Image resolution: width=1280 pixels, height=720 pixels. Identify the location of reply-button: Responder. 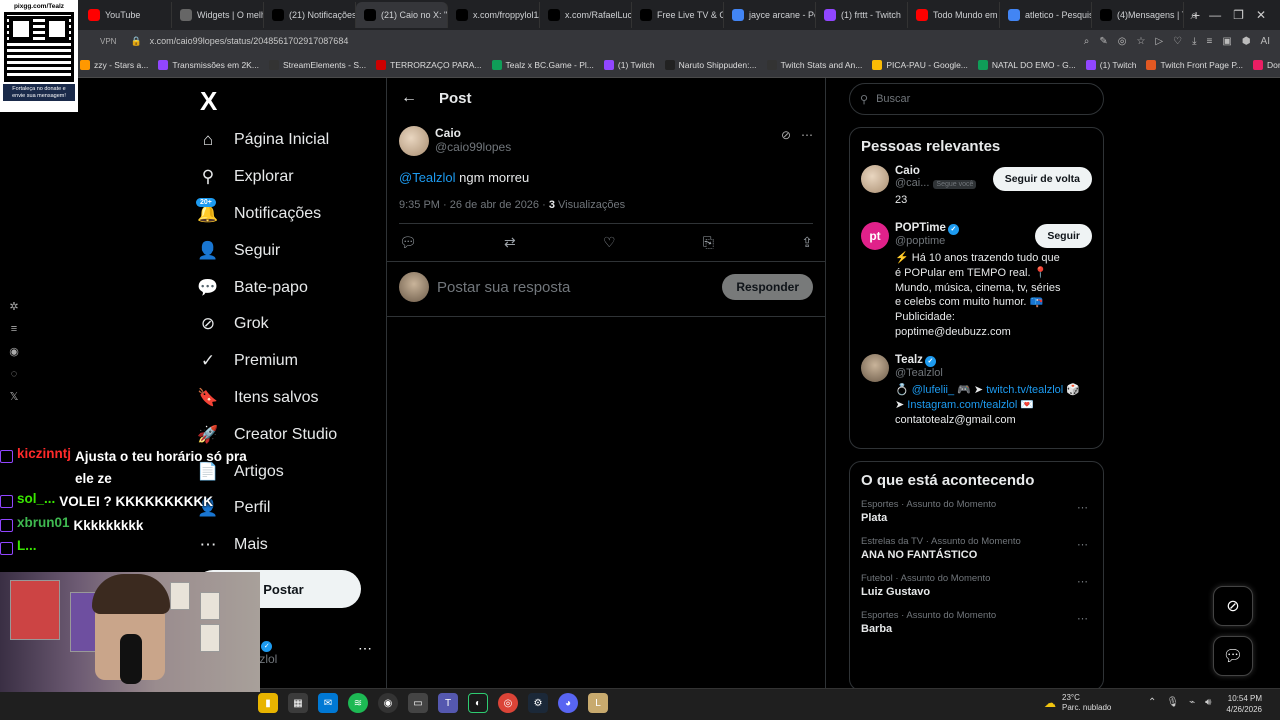
(767, 287).